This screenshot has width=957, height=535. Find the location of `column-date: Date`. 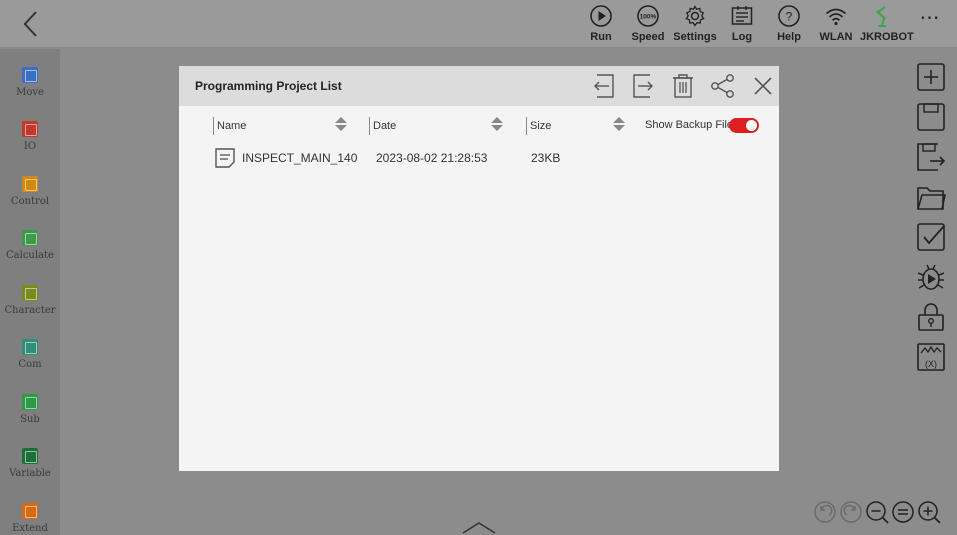

column-date: Date is located at coordinates (382, 126).